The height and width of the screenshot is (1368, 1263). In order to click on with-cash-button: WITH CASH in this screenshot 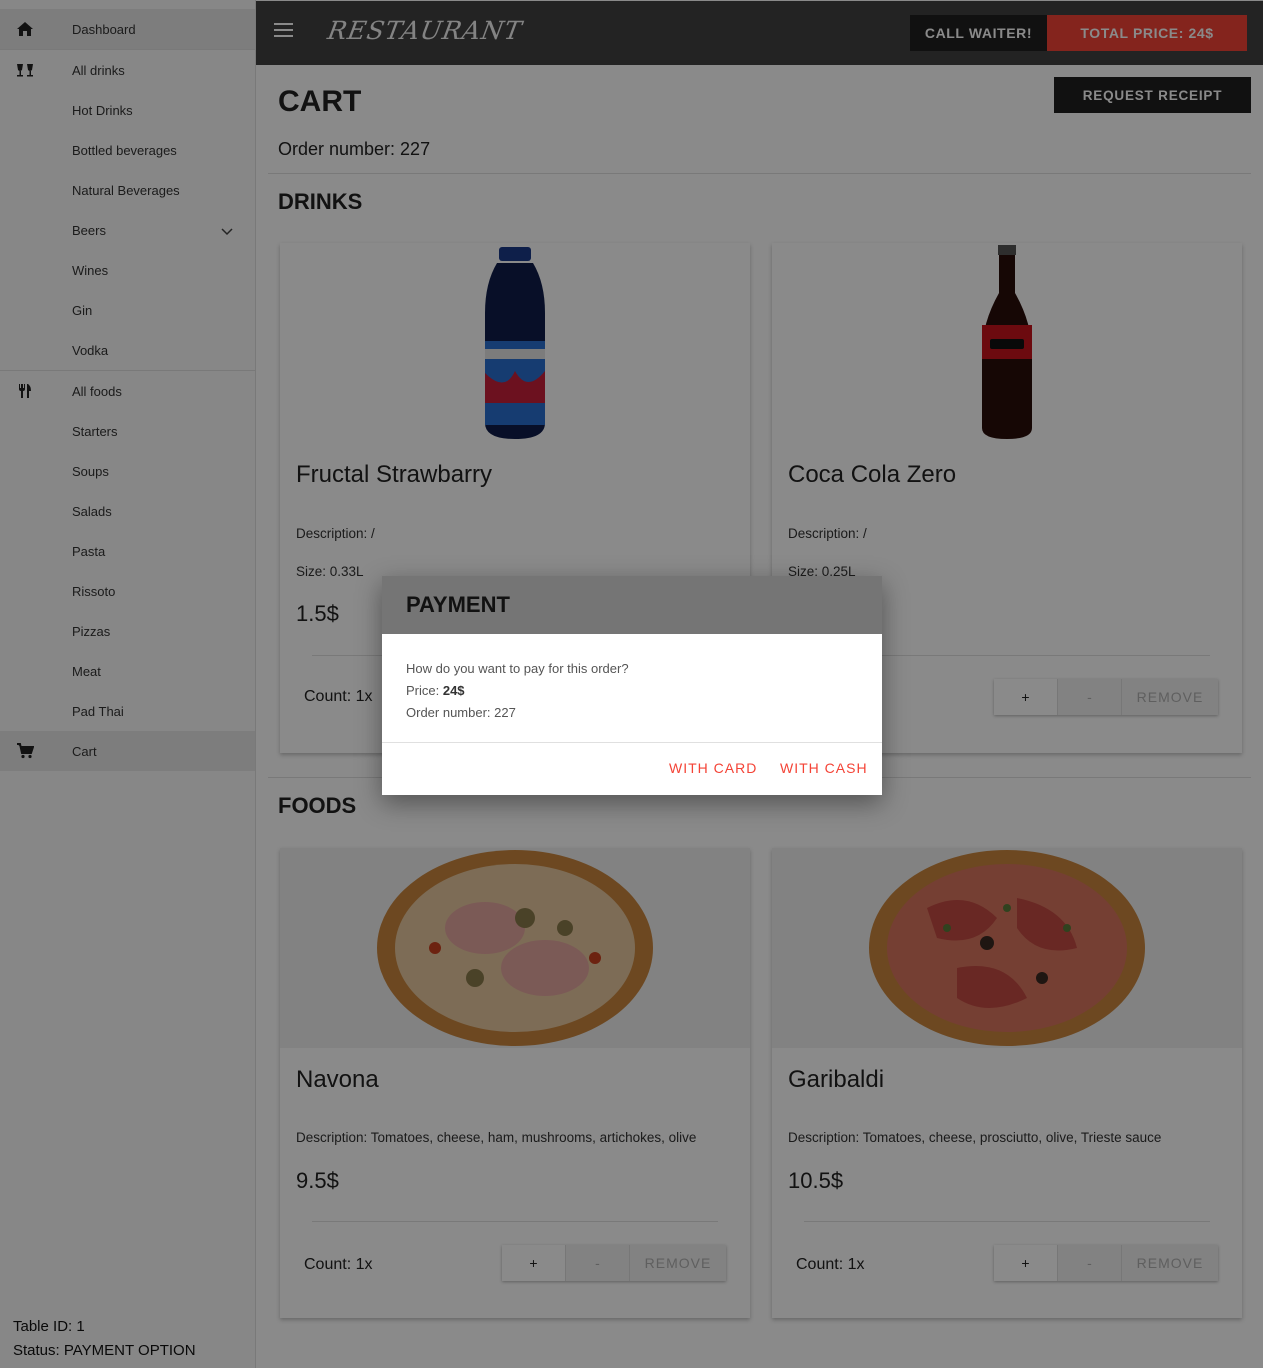, I will do `click(824, 768)`.